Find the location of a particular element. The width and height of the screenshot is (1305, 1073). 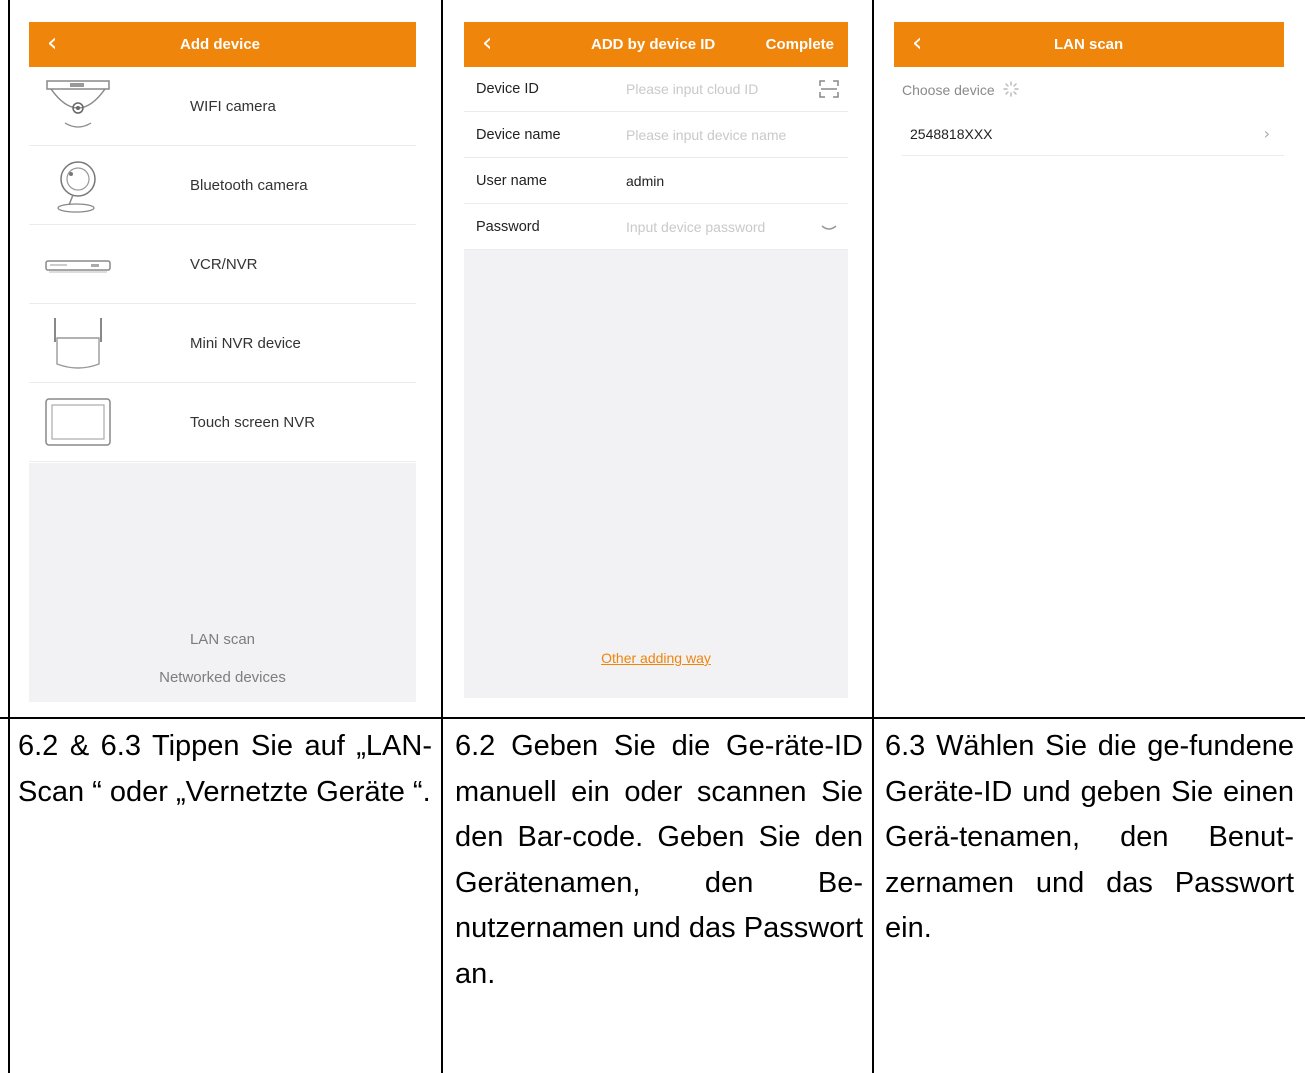

add-by-id-header: ‹ ADD by device ID Complete is located at coordinates (656, 44).